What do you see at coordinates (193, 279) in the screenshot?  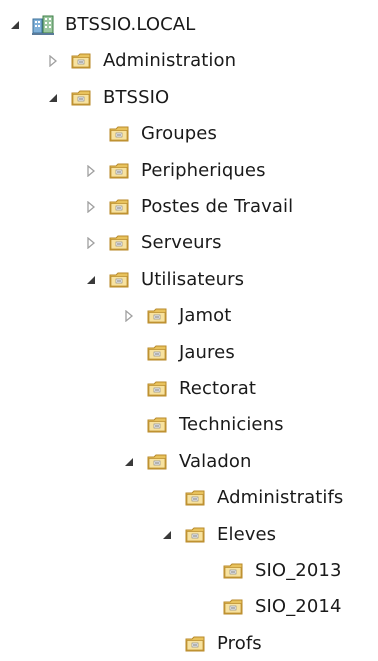 I see `tree-item-label: Utilisateurs` at bounding box center [193, 279].